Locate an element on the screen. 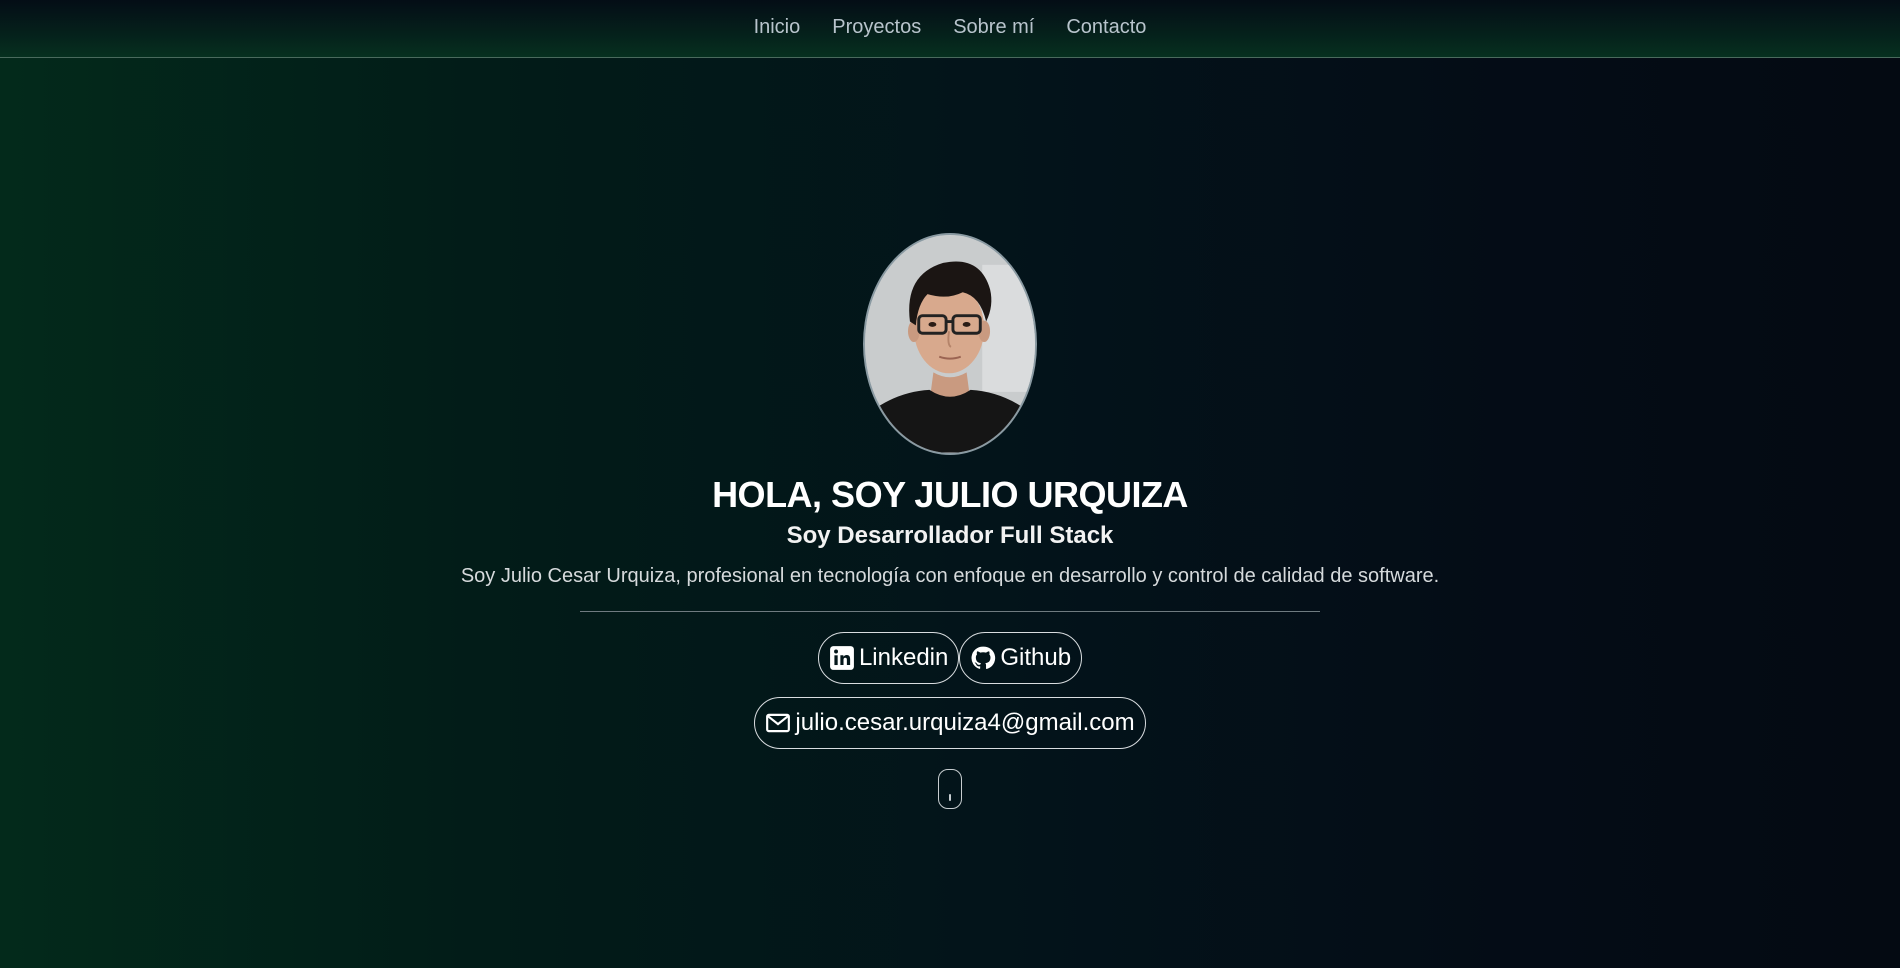 The height and width of the screenshot is (968, 1900). email-button: julio.cesar.urquiza4@gmail.com is located at coordinates (950, 723).